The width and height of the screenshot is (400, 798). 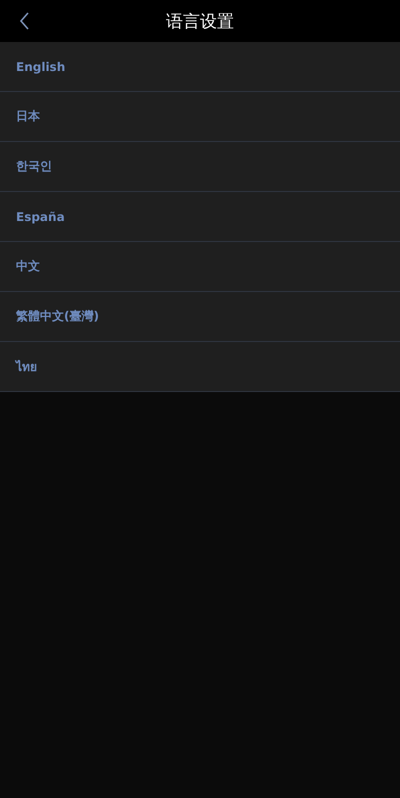 What do you see at coordinates (200, 167) in the screenshot?
I see `language-item: 한국인` at bounding box center [200, 167].